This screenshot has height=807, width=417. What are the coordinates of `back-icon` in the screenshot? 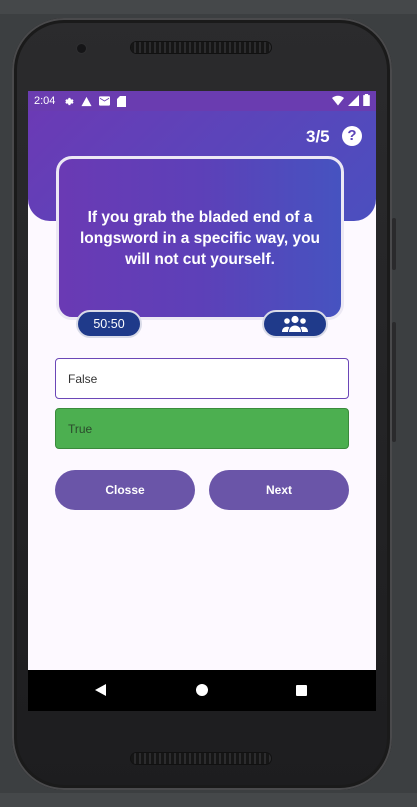 It's located at (100, 690).